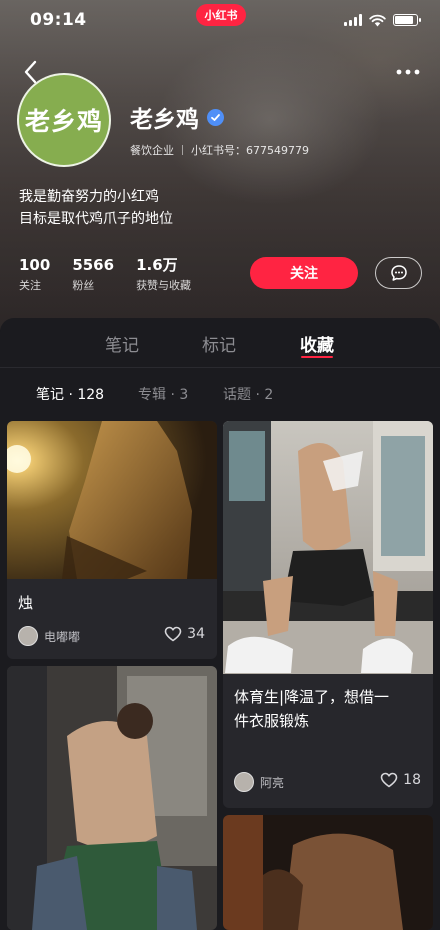 The width and height of the screenshot is (440, 930). Describe the element at coordinates (182, 150) in the screenshot. I see `meta-divider` at that location.